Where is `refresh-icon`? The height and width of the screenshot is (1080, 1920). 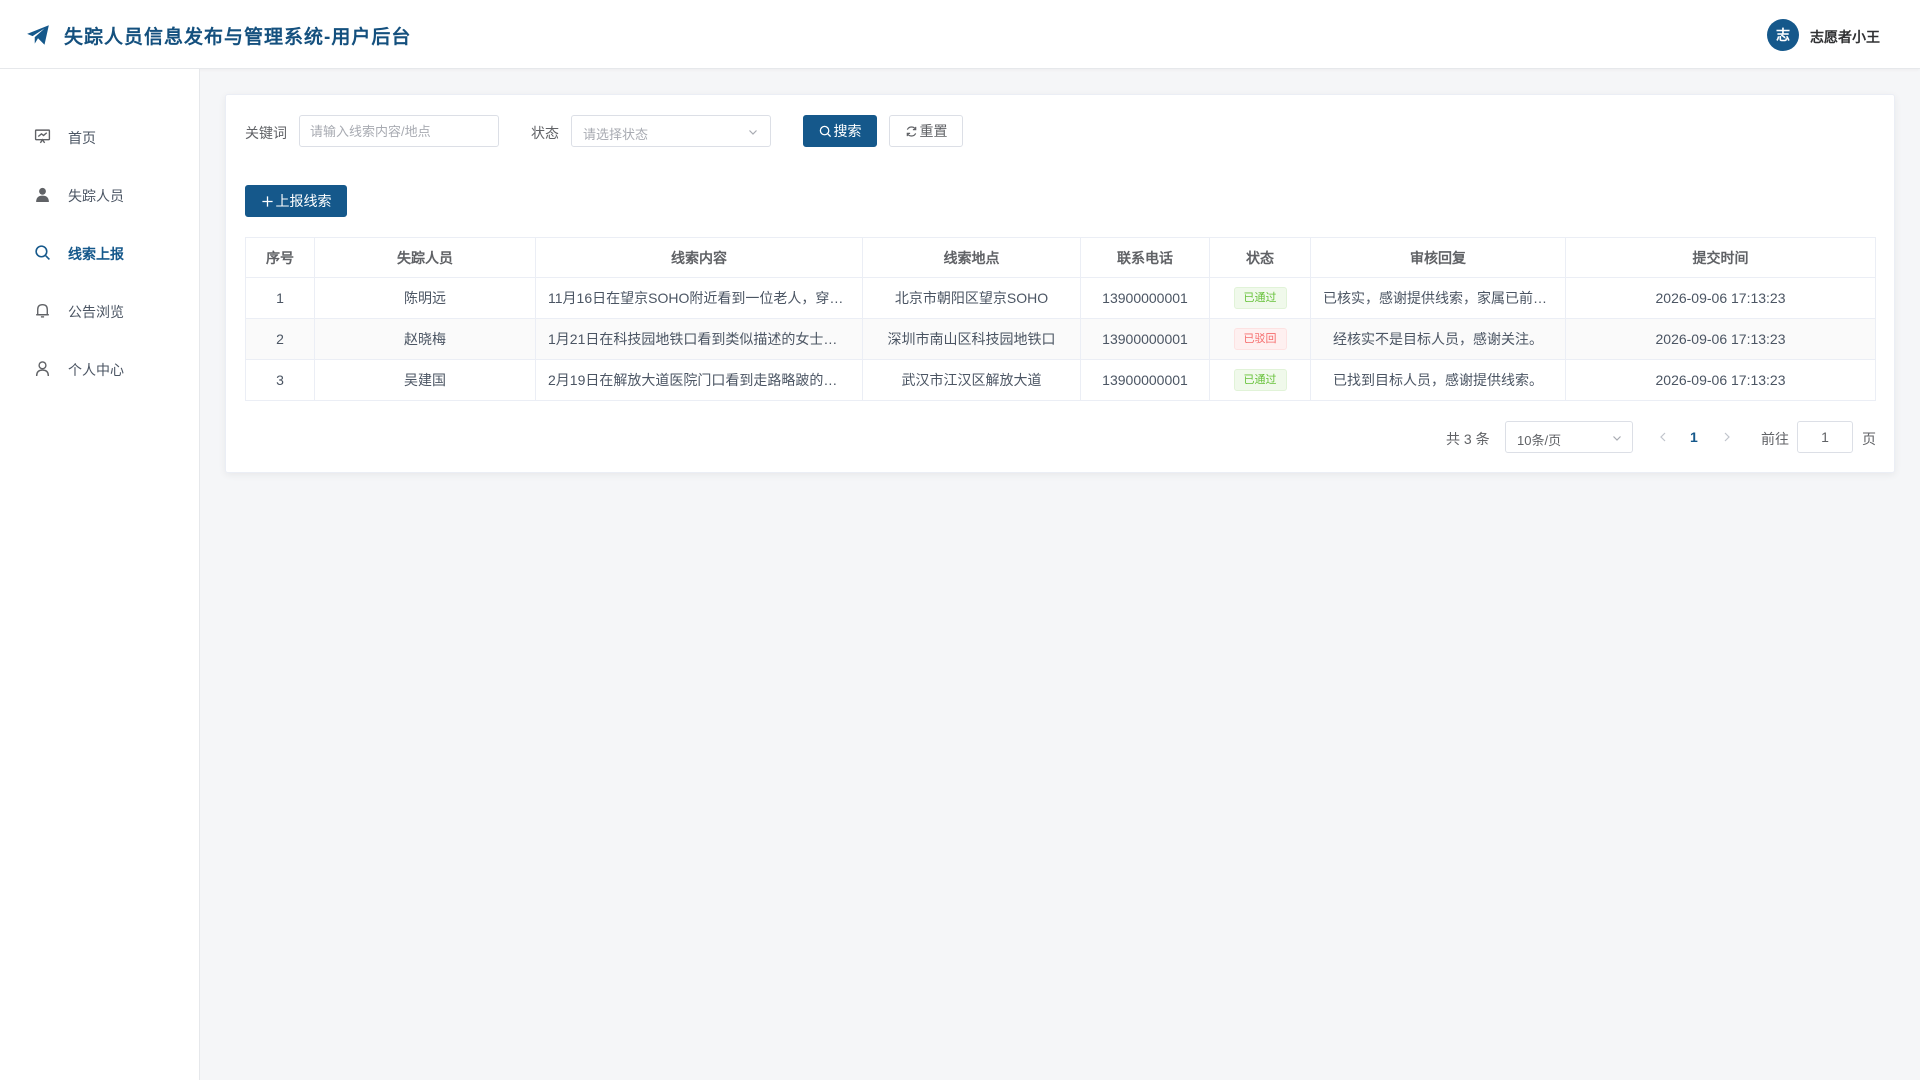
refresh-icon is located at coordinates (911, 131).